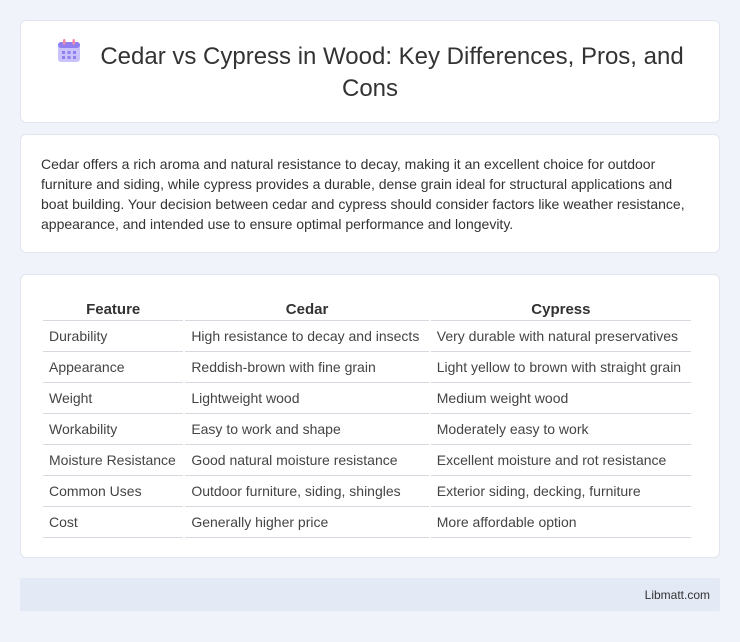 This screenshot has height=642, width=740. I want to click on cell-feature: Moisture Resistance, so click(113, 460).